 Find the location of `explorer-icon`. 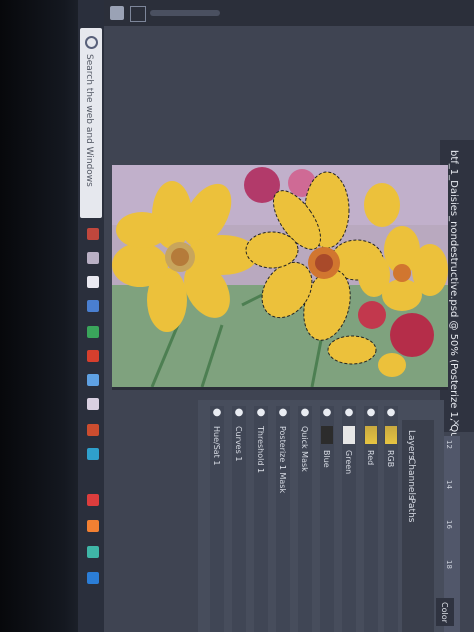

explorer-icon is located at coordinates (93, 306).